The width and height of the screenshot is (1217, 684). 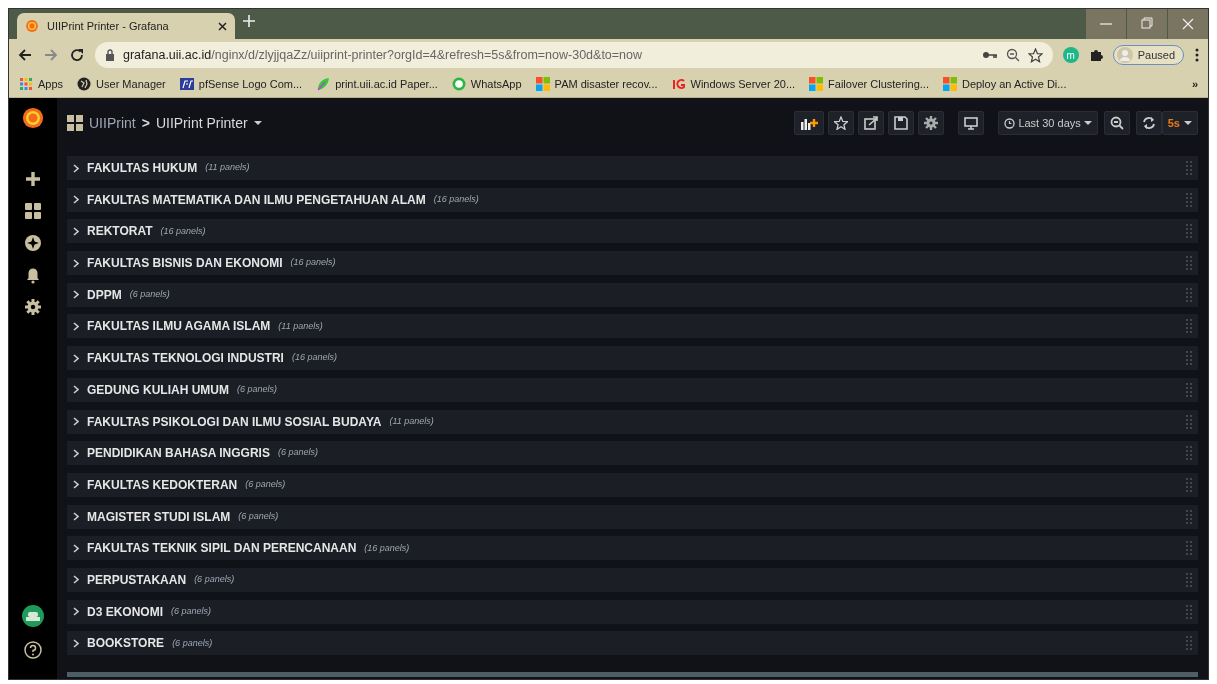 I want to click on row-title: FAKULTAS TEKNIK SIPIL DAN PERENCANAAN, so click(x=222, y=549).